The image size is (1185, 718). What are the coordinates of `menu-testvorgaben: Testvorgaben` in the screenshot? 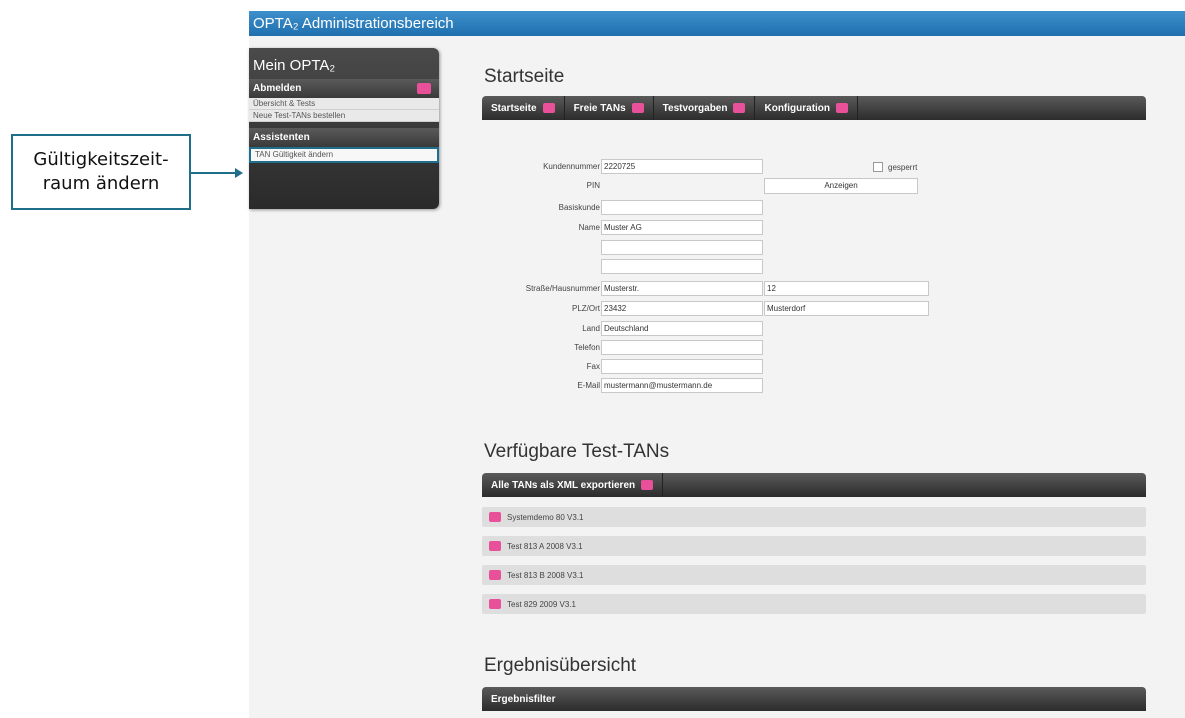 It's located at (705, 108).